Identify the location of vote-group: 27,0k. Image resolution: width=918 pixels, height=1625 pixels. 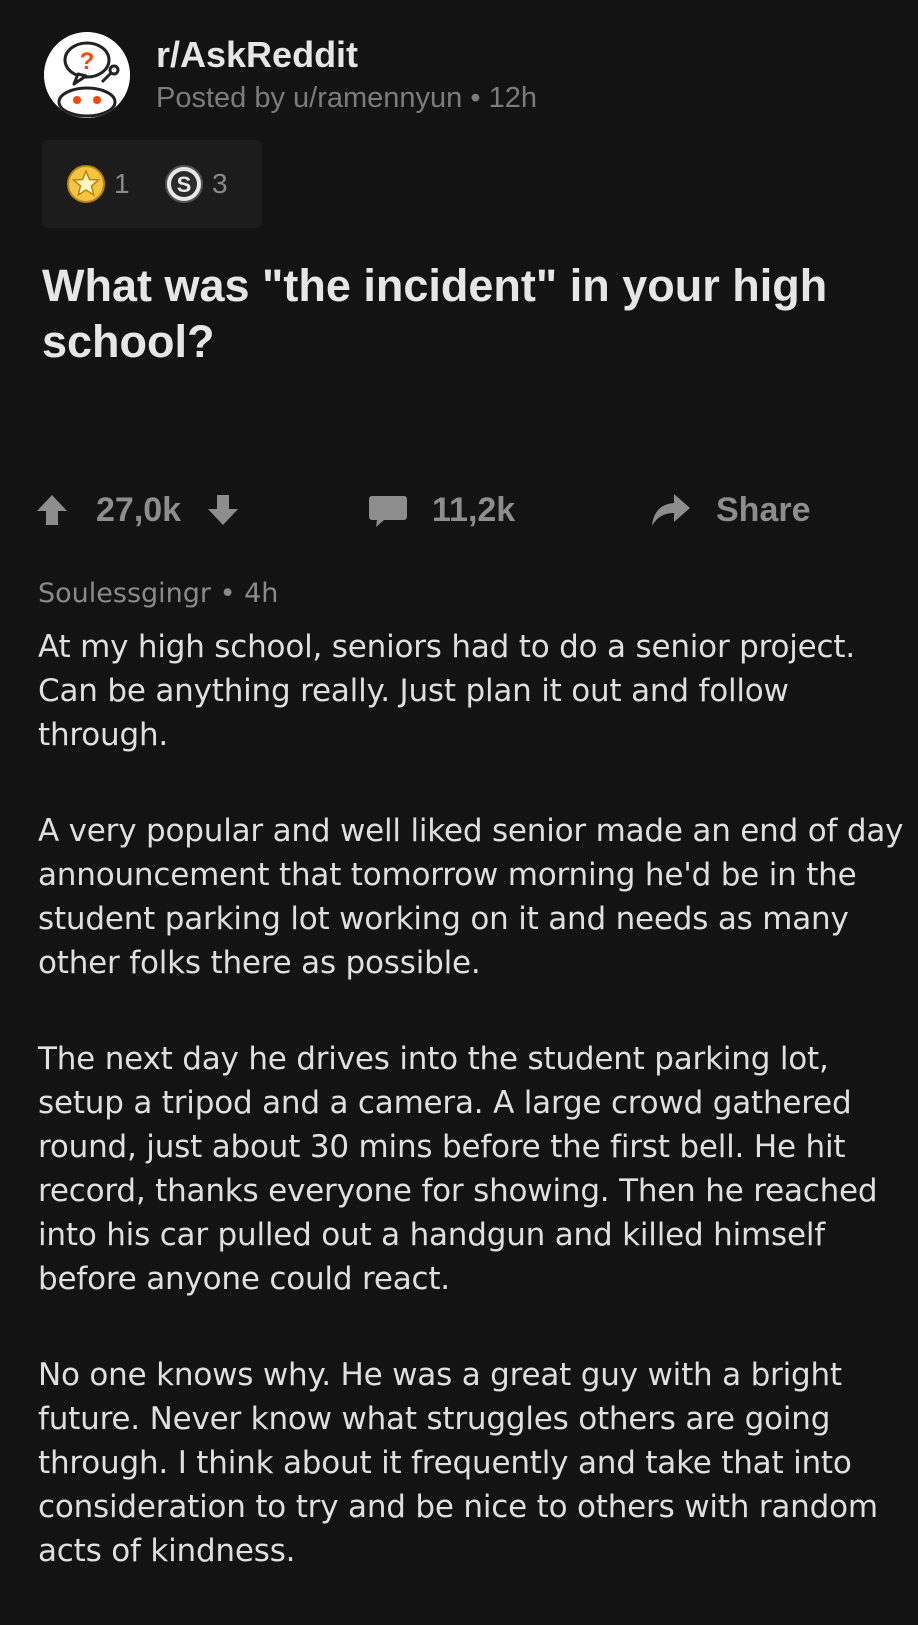
(137, 510).